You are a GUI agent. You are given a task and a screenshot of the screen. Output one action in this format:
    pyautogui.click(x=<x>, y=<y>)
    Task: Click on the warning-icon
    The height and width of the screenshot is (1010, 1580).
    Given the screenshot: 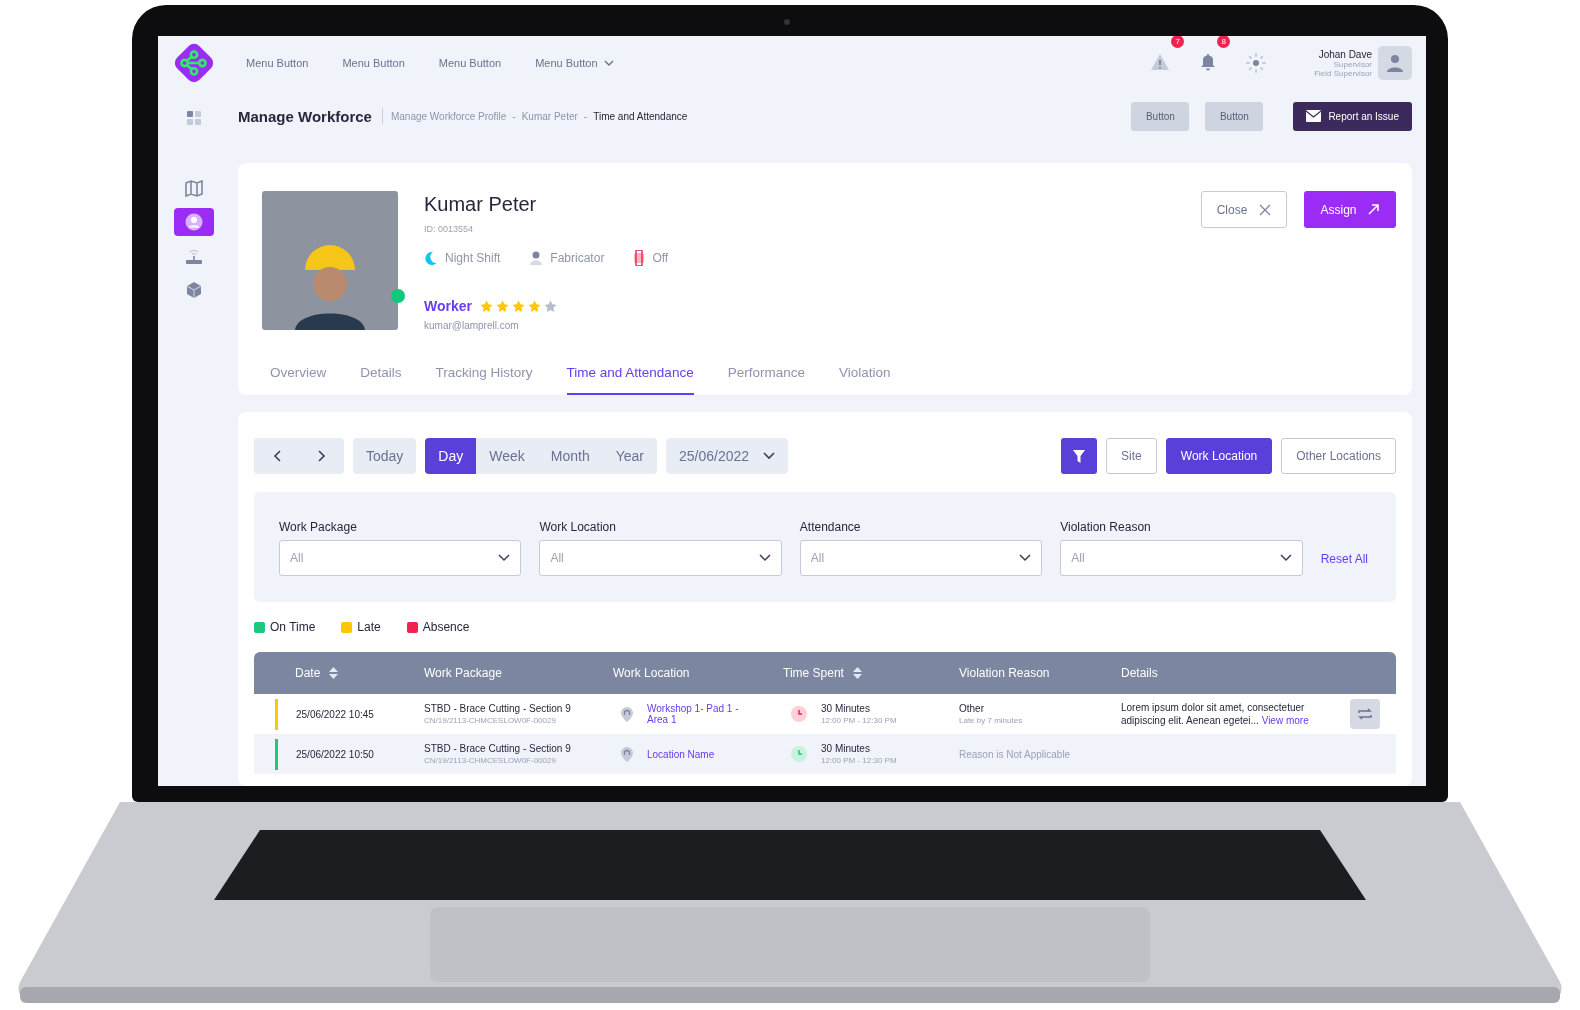 What is the action you would take?
    pyautogui.click(x=1160, y=62)
    